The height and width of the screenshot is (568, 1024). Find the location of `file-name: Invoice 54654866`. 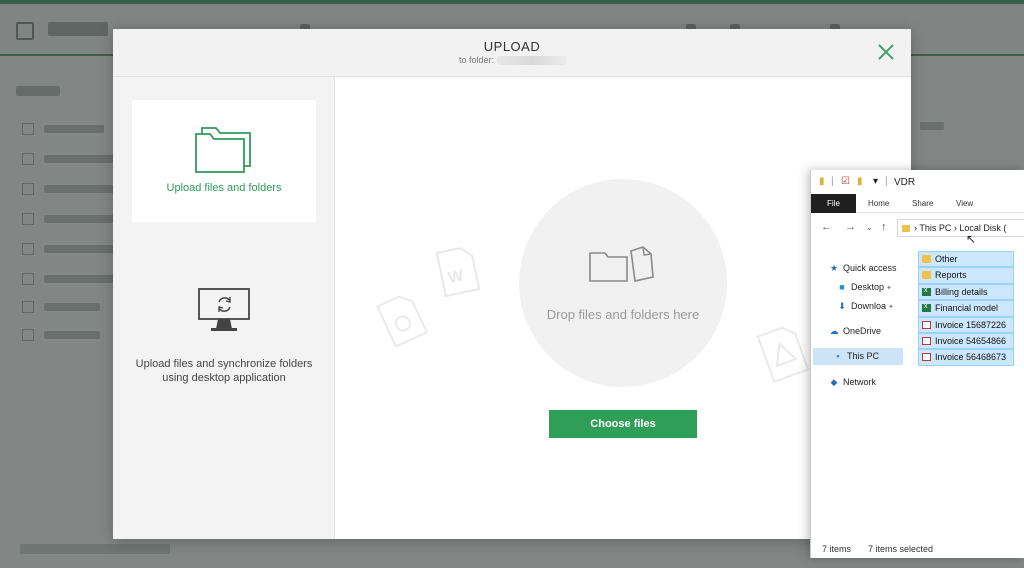

file-name: Invoice 54654866 is located at coordinates (971, 340).